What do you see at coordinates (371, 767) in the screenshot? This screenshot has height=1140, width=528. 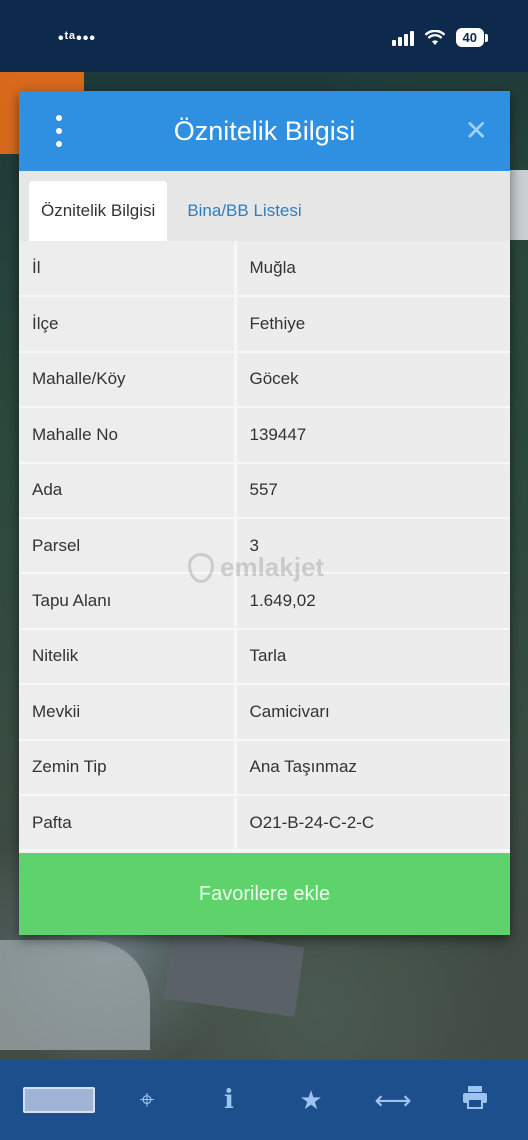 I see `attribute-value: Ana Taşınmaz` at bounding box center [371, 767].